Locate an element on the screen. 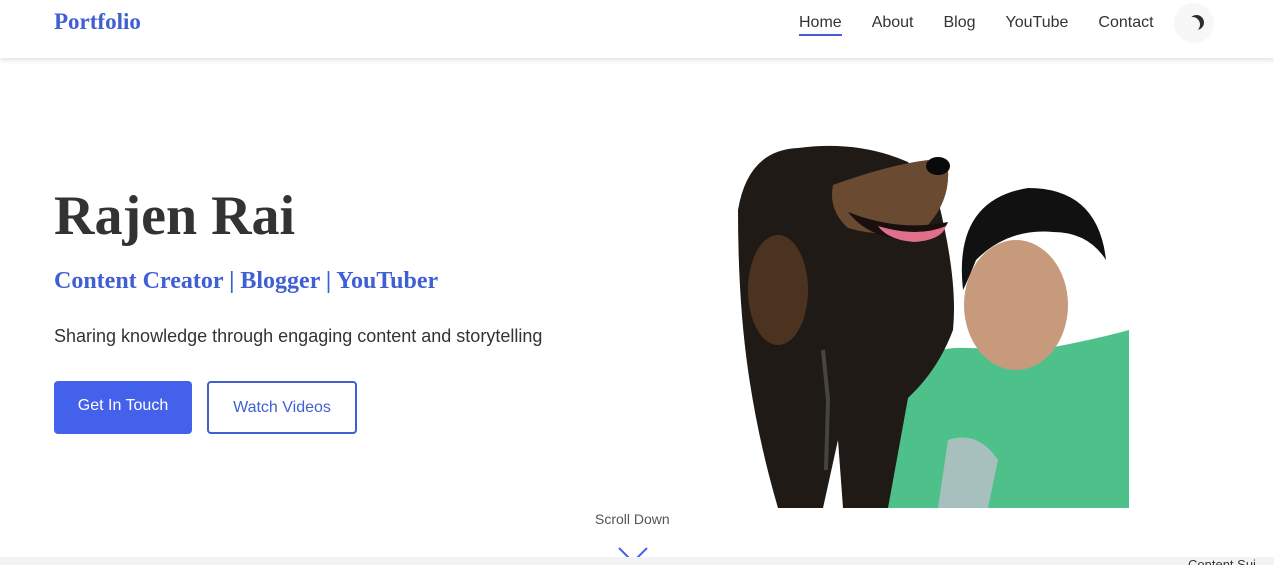  next-section-edge is located at coordinates (637, 561).